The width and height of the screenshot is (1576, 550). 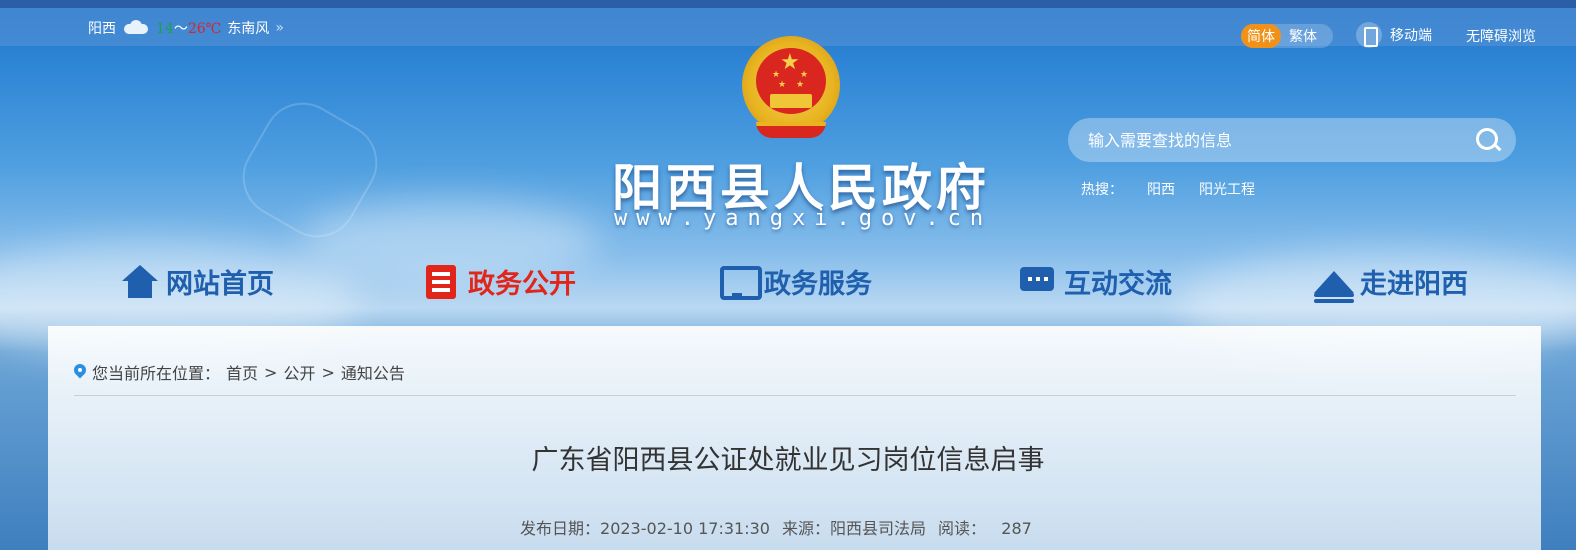 What do you see at coordinates (140, 282) in the screenshot?
I see `home-icon` at bounding box center [140, 282].